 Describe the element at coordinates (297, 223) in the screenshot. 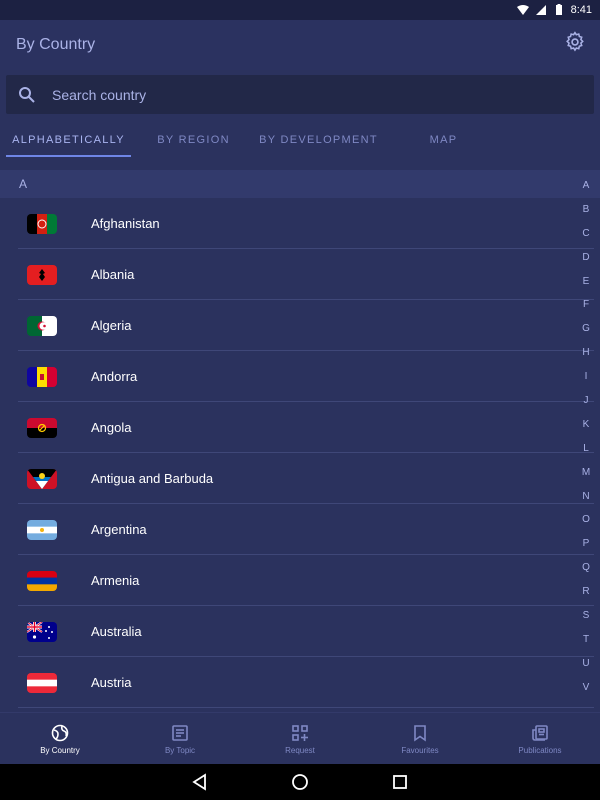

I see `country-row-afghanistan: Afghanistan` at that location.